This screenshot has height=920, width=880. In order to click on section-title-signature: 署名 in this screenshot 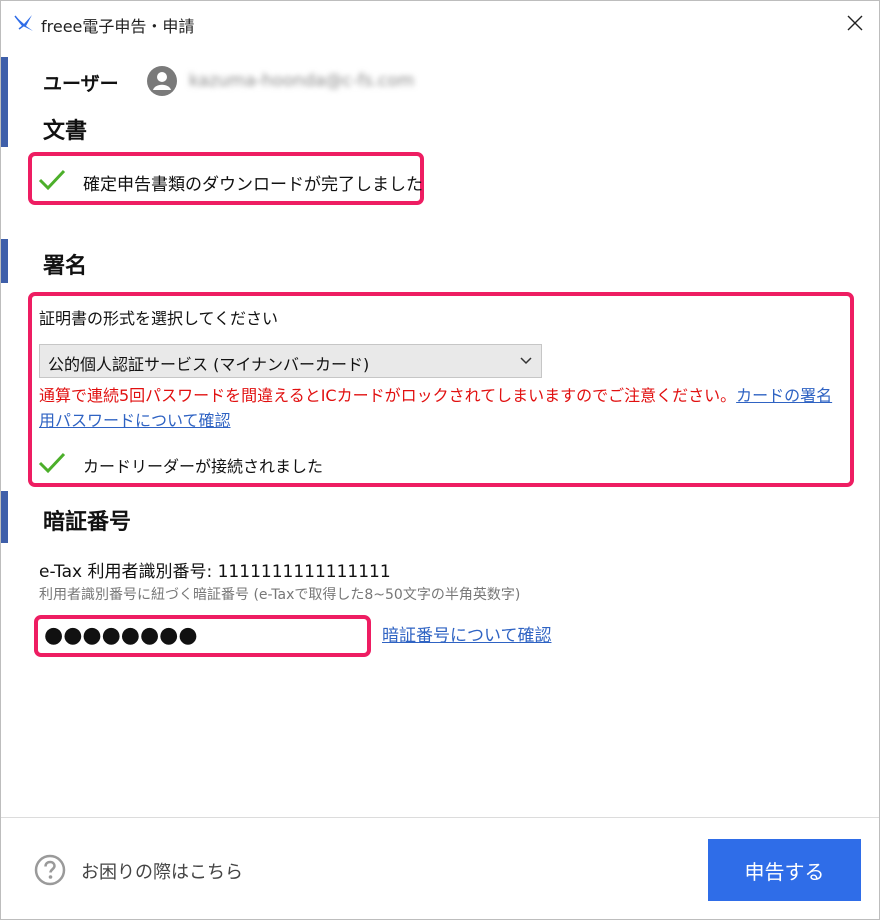, I will do `click(65, 266)`.